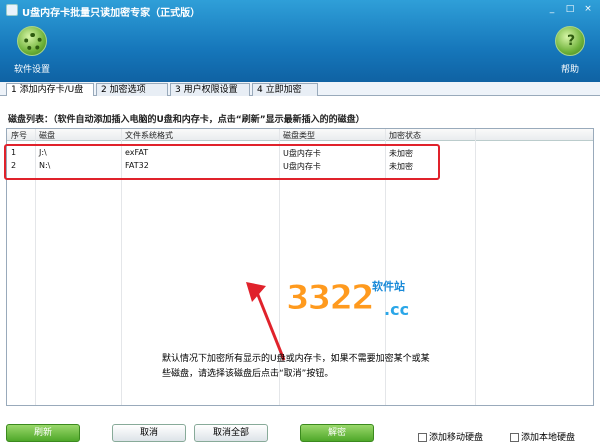 The image size is (600, 442). What do you see at coordinates (12, 10) in the screenshot?
I see `app-icon` at bounding box center [12, 10].